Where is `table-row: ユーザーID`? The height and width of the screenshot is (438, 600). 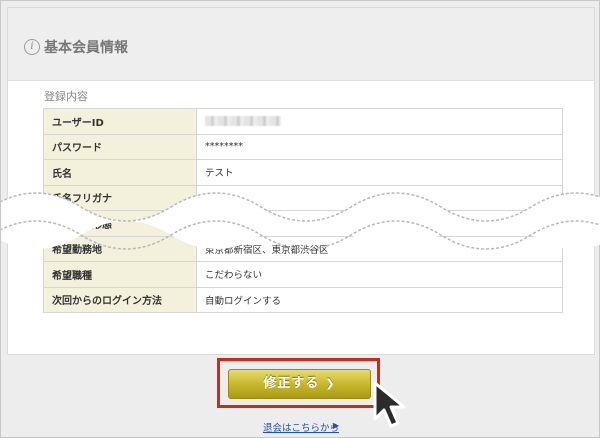 table-row: ユーザーID is located at coordinates (303, 121).